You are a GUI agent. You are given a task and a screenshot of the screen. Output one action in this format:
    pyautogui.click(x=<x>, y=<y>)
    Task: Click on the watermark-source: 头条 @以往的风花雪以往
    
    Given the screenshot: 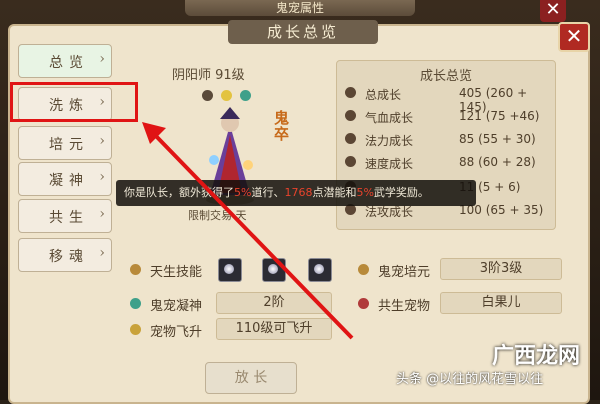 What is the action you would take?
    pyautogui.click(x=470, y=379)
    